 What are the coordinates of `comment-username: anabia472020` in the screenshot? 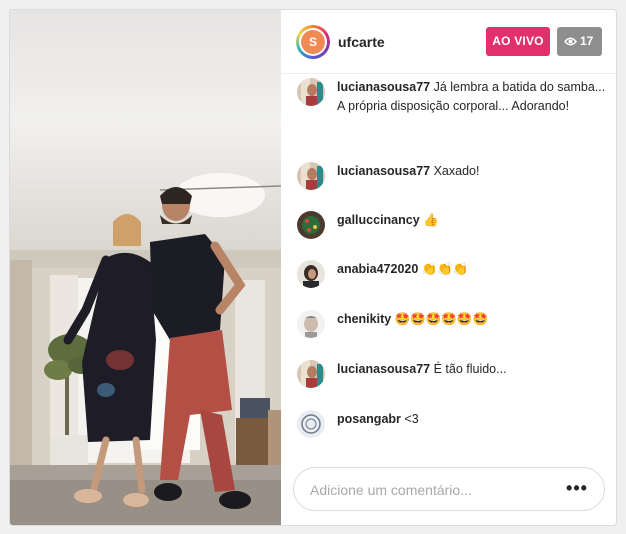 It's located at (377, 269).